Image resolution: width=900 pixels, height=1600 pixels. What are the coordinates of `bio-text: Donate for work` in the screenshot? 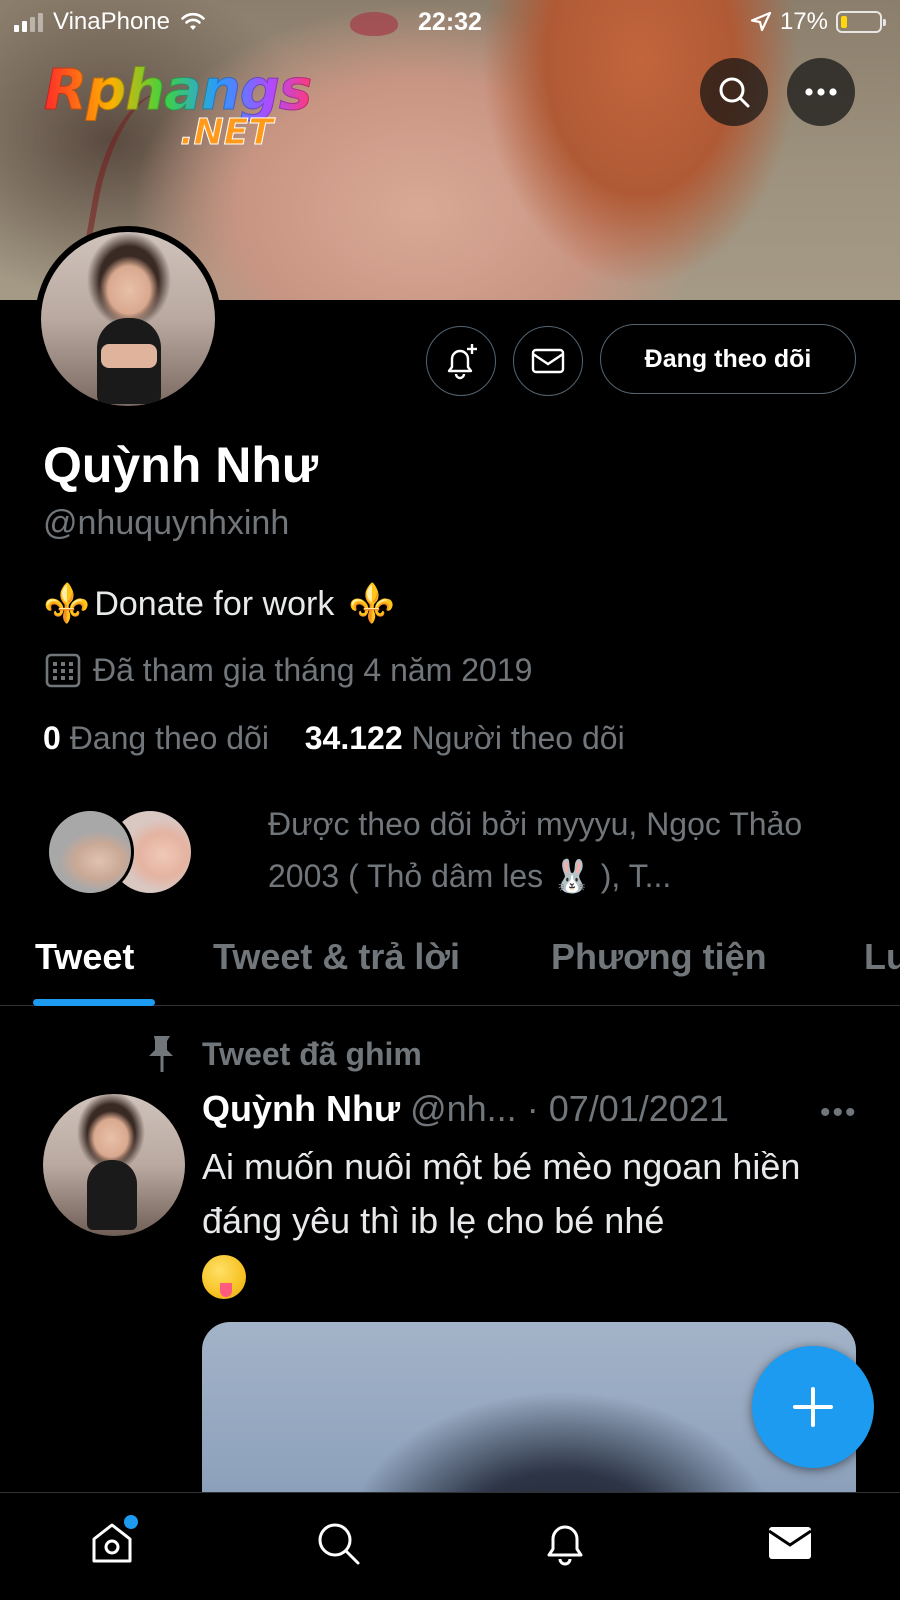 It's located at (214, 603).